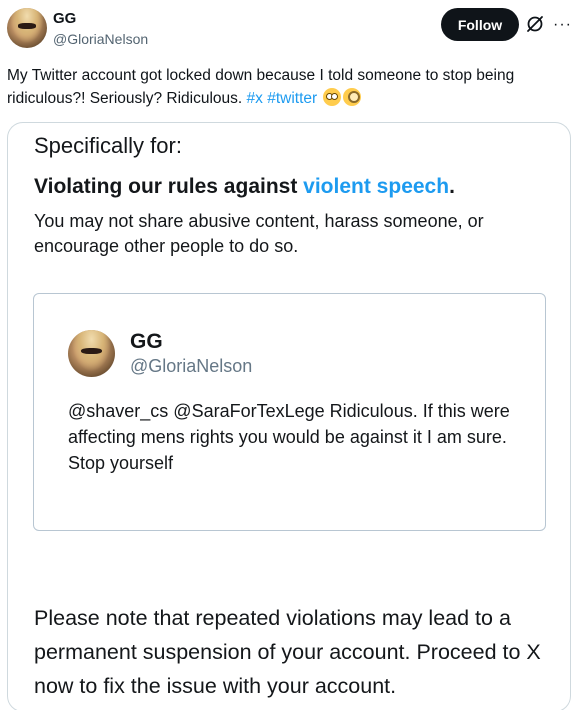  What do you see at coordinates (108, 145) in the screenshot?
I see `specifically-label: Specifically for:` at bounding box center [108, 145].